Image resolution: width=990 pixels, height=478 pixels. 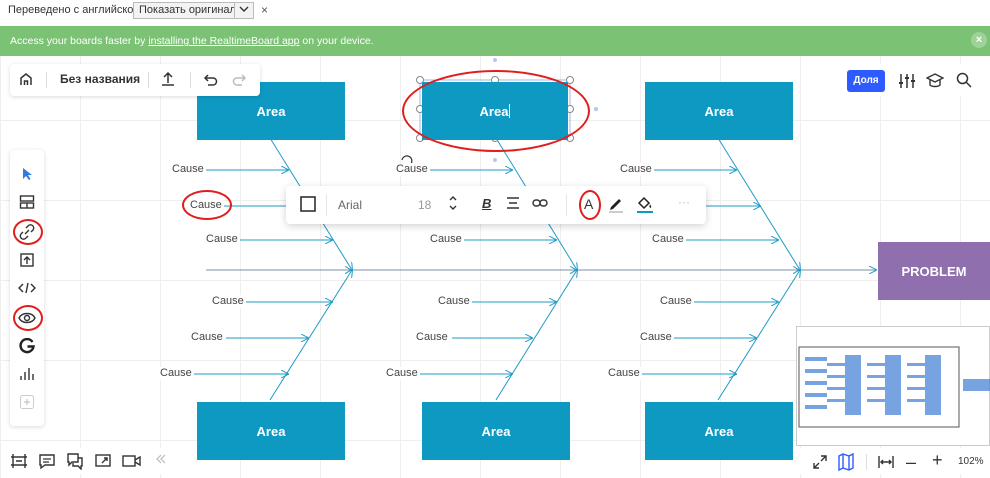 I want to click on chat-button, so click(x=75, y=463).